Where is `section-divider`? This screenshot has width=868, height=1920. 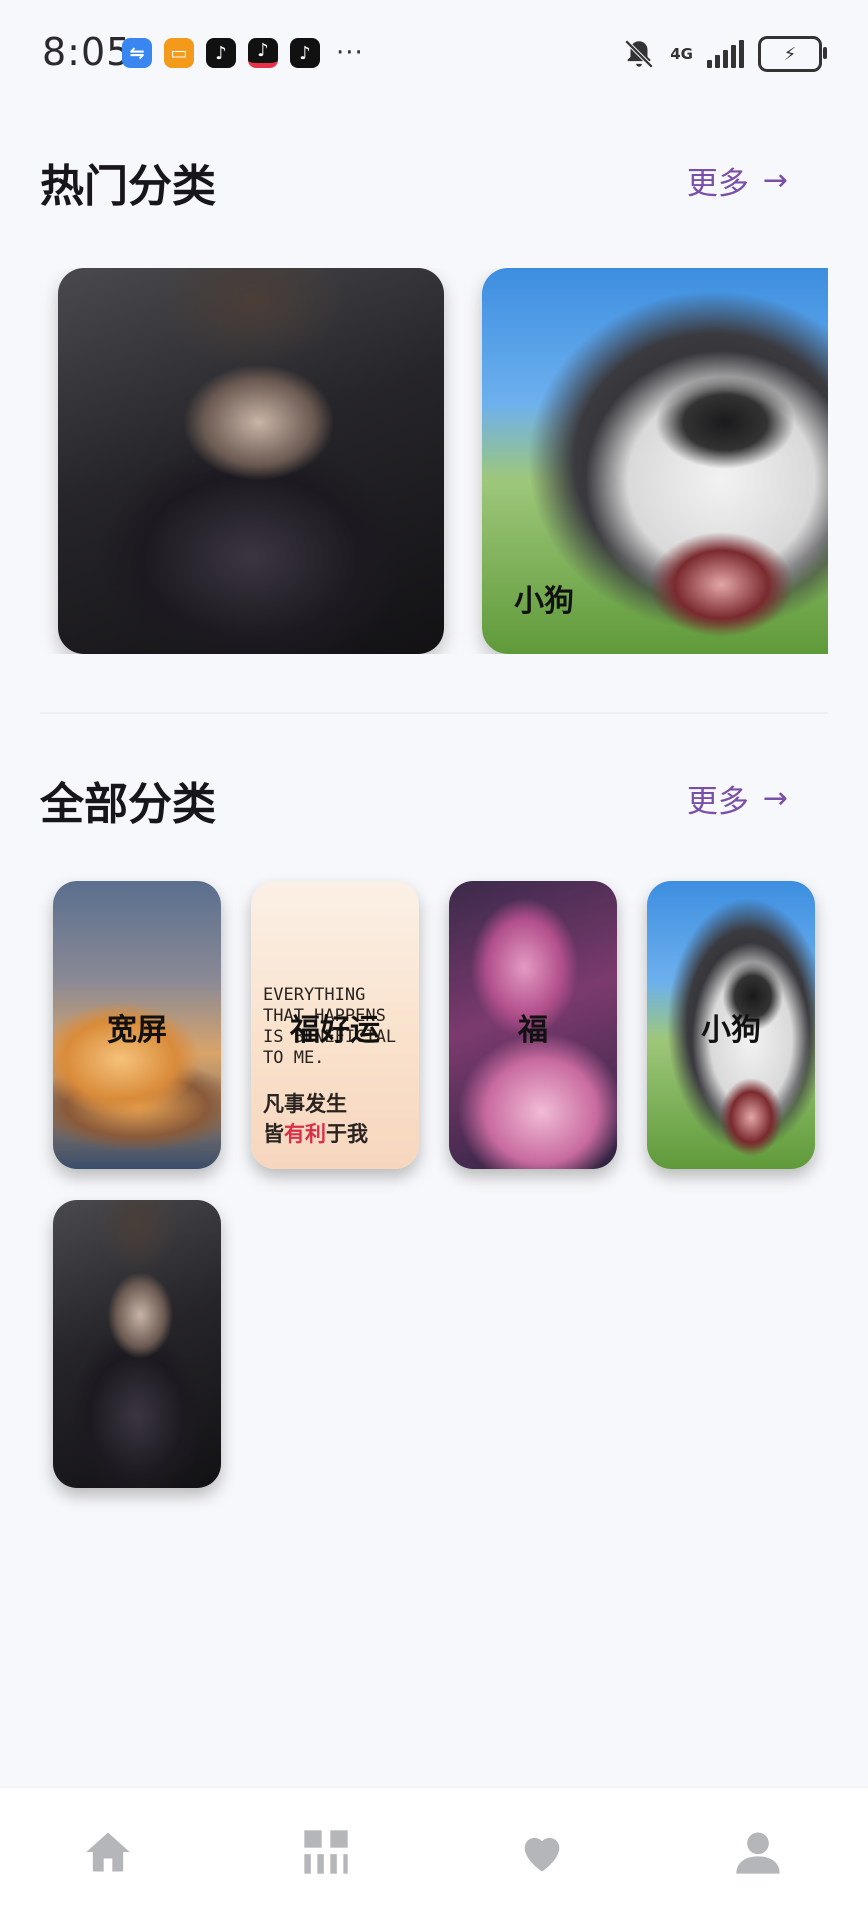
section-divider is located at coordinates (434, 713).